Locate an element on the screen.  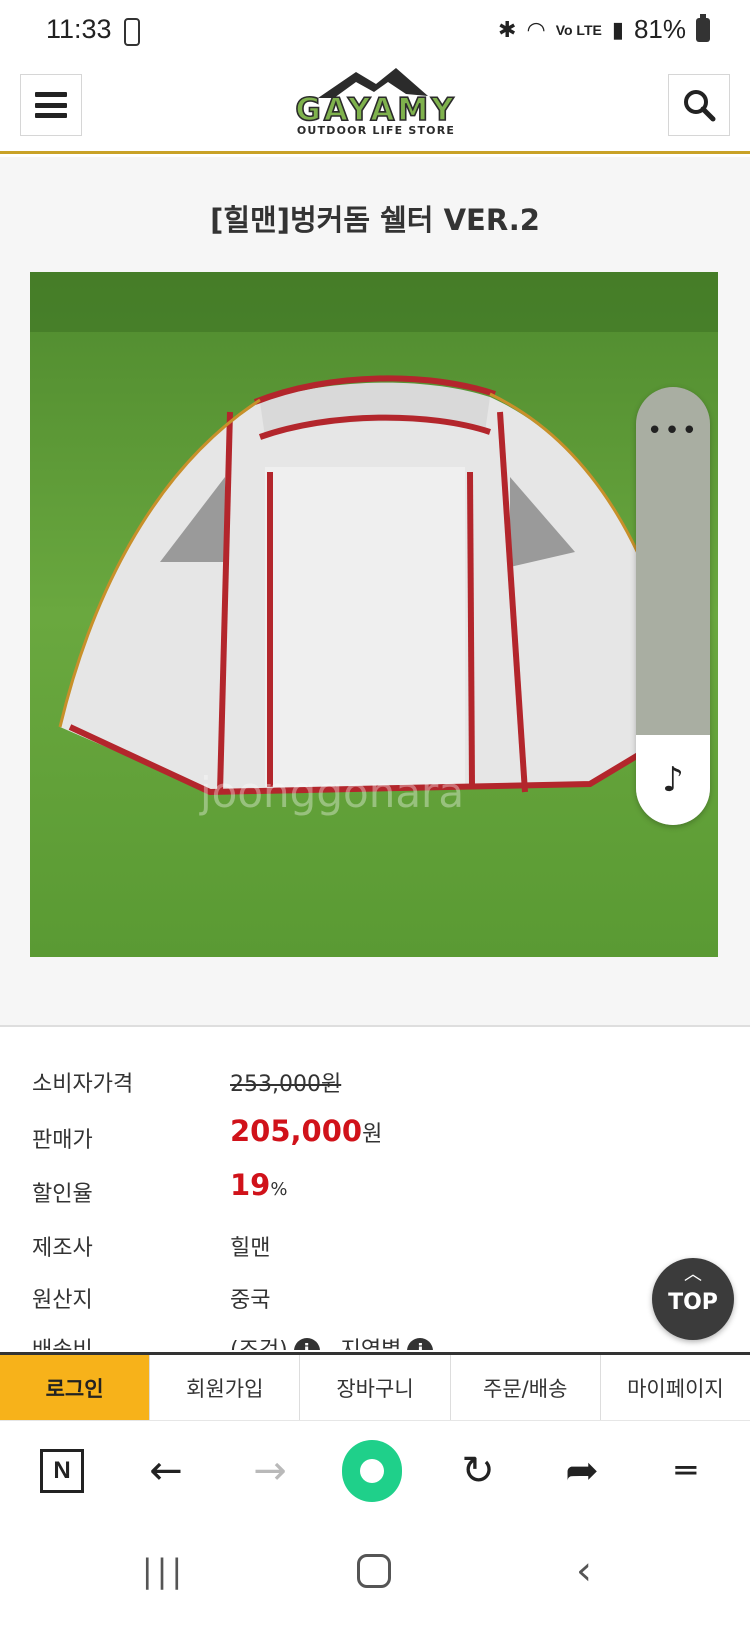
system-home-button is located at coordinates (374, 1571).